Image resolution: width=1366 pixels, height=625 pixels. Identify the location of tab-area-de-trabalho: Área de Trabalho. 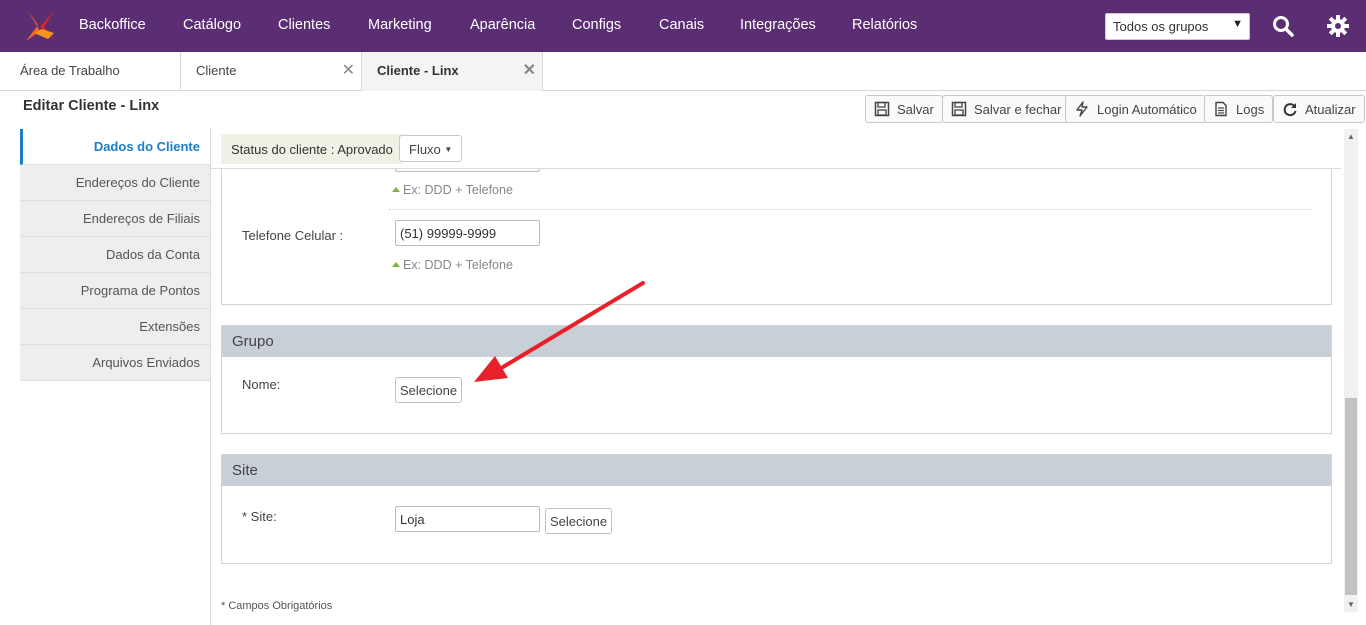
(90, 71).